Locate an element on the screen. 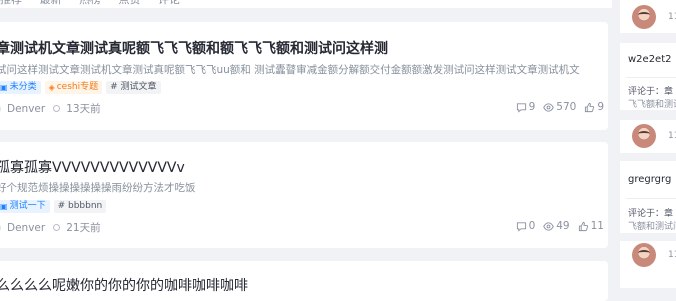  article-tags: ▣ 测试一下 # bbbbnn is located at coordinates (53, 206).